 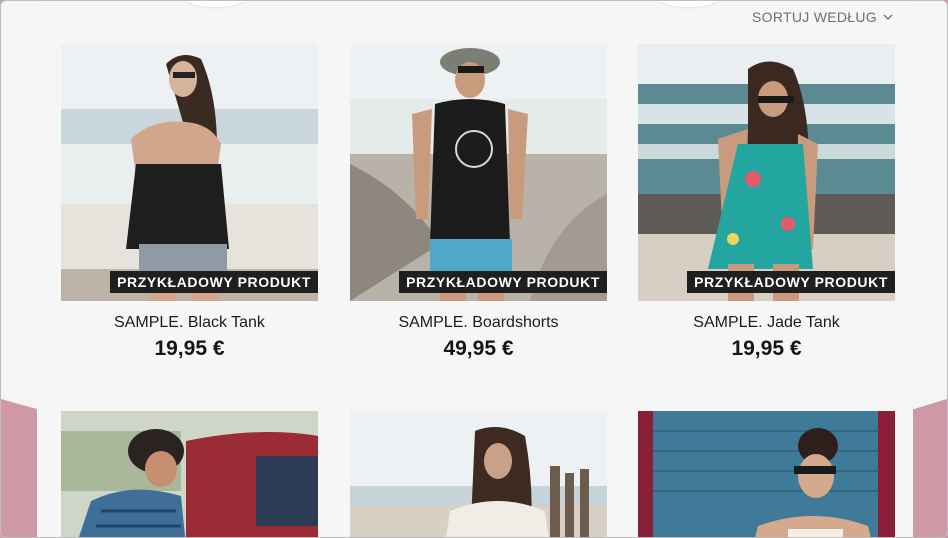 I want to click on product-title: SAMPLE. Black Tank, so click(x=189, y=323).